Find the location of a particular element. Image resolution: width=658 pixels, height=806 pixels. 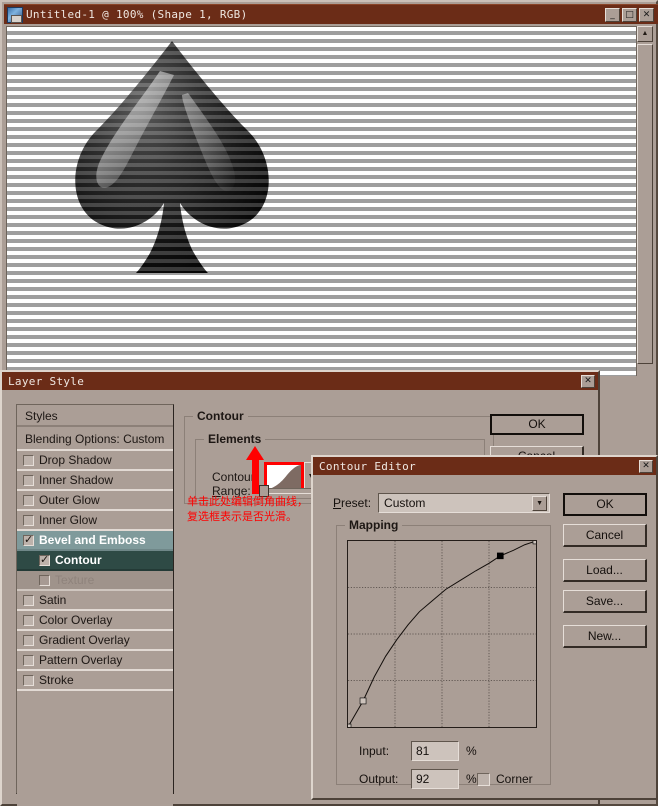

input-unit: % is located at coordinates (471, 751).